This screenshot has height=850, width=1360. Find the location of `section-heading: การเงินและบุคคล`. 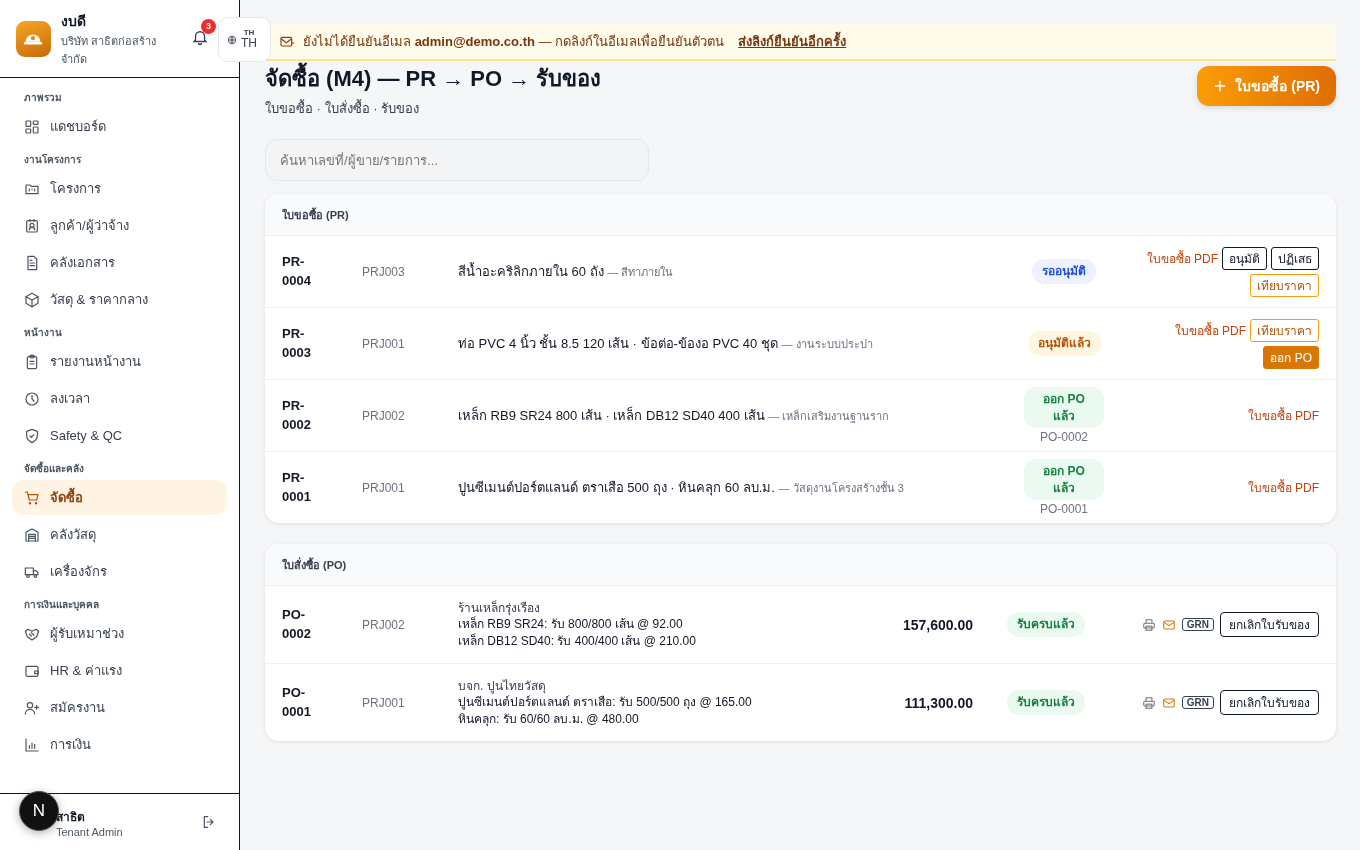

section-heading: การเงินและบุคคล is located at coordinates (61, 605).